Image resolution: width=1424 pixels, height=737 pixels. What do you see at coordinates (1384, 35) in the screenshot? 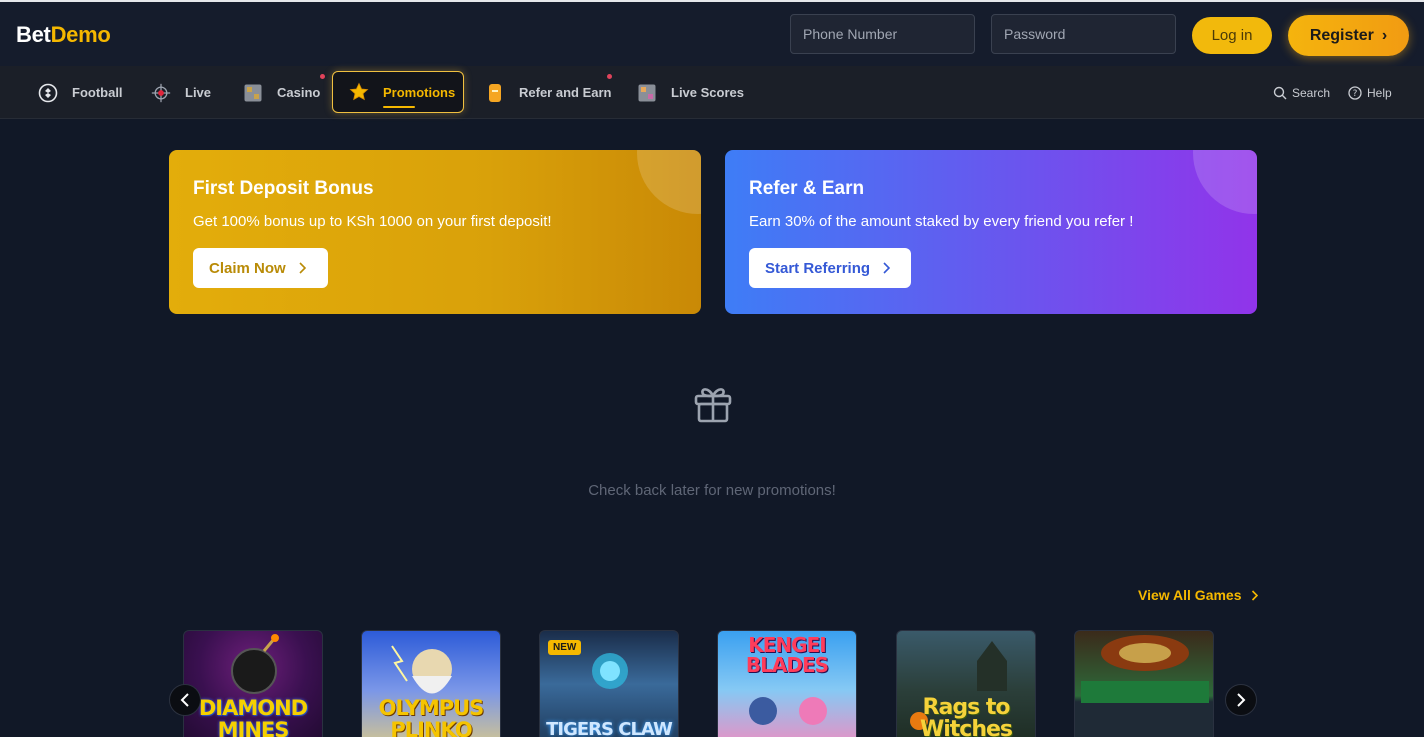
I see `chevron-right-icon: ›` at bounding box center [1384, 35].